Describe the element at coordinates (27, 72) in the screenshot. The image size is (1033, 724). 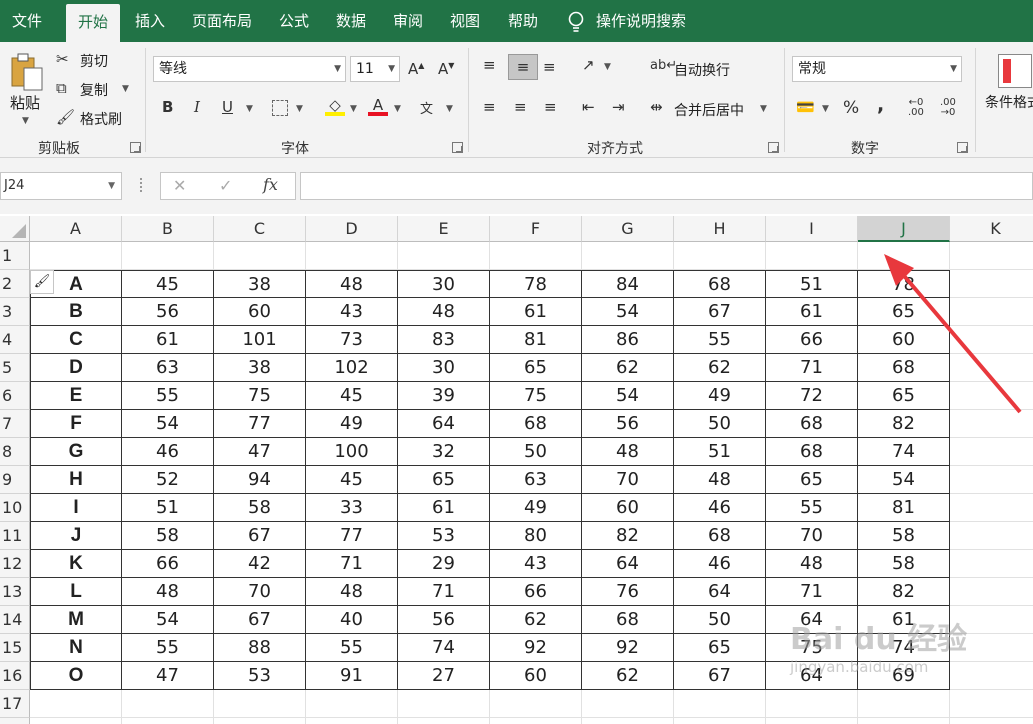
I see `paste-icon` at that location.